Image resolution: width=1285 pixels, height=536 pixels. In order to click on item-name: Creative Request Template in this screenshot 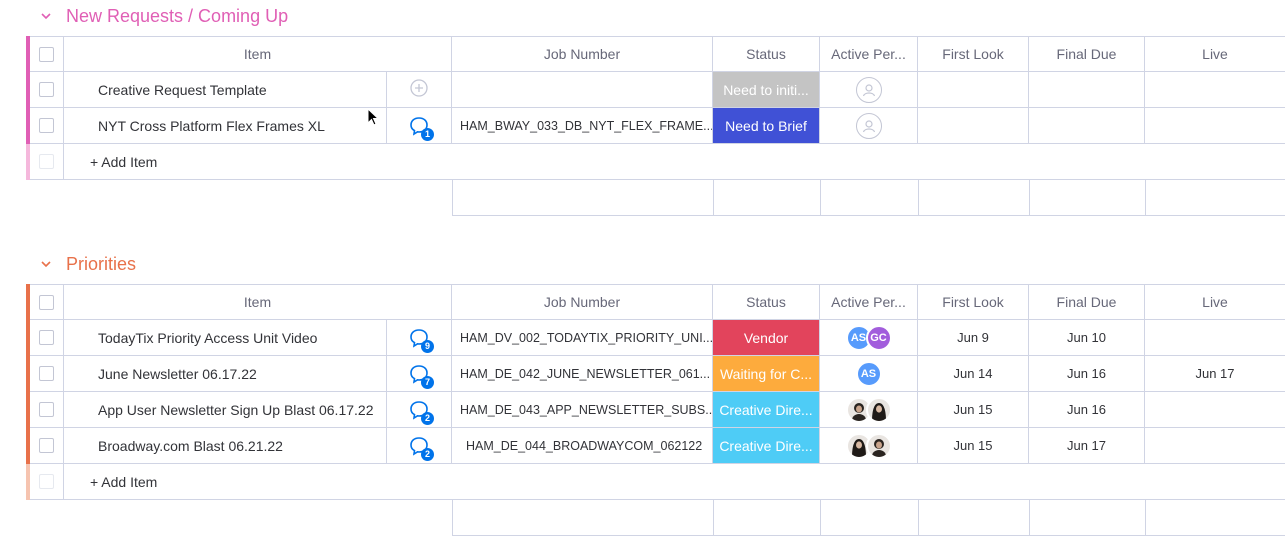, I will do `click(225, 90)`.